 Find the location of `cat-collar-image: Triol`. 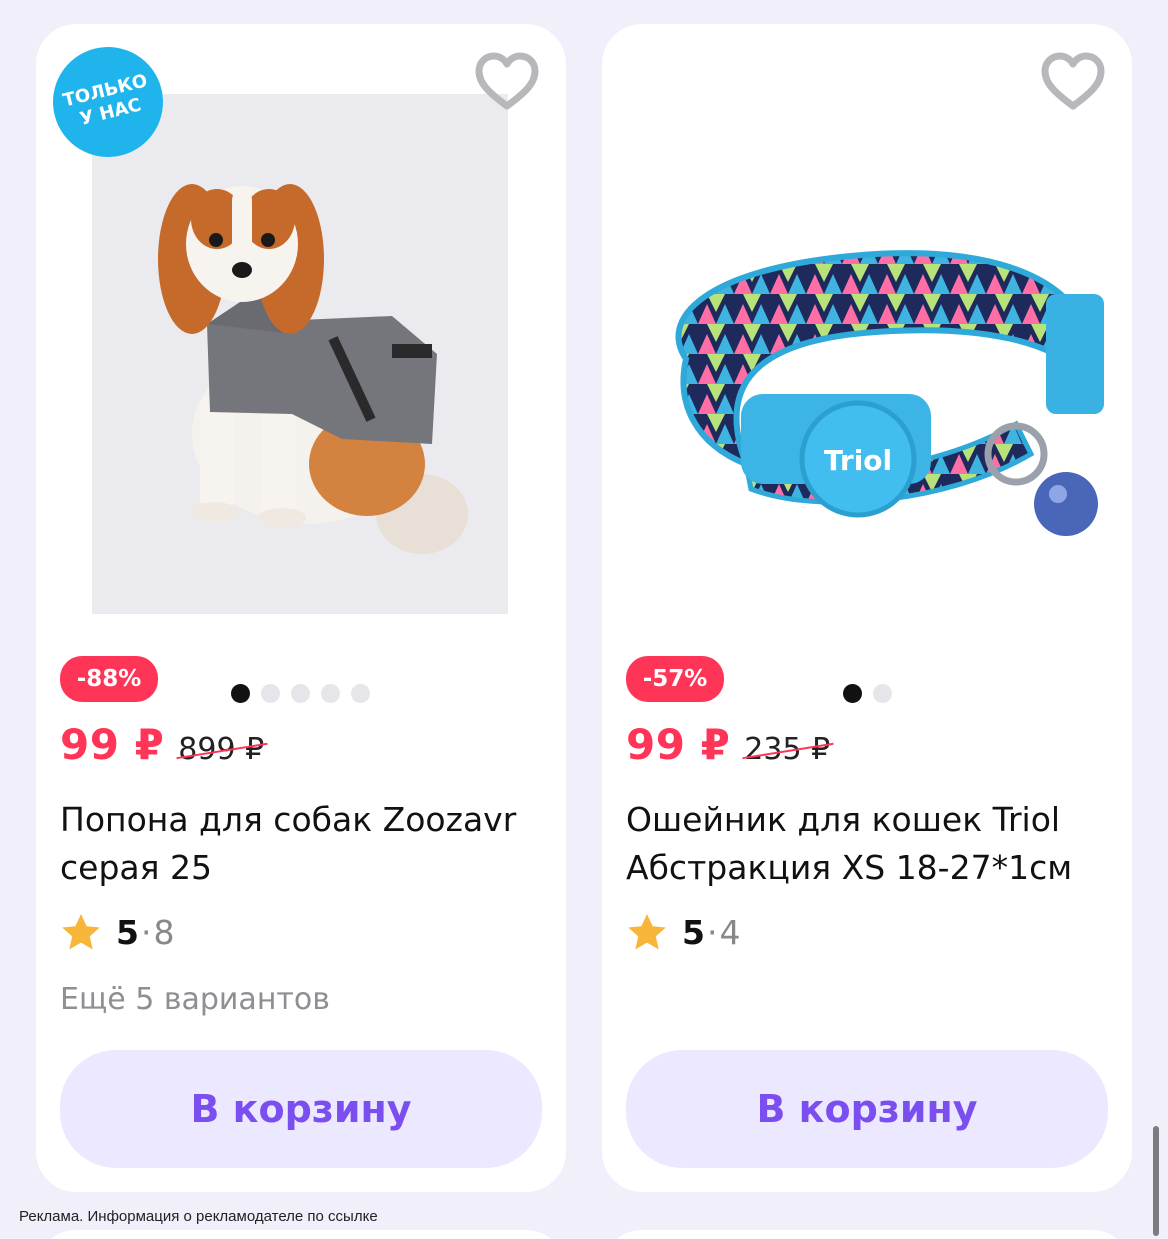

cat-collar-image: Triol is located at coordinates (889, 393).